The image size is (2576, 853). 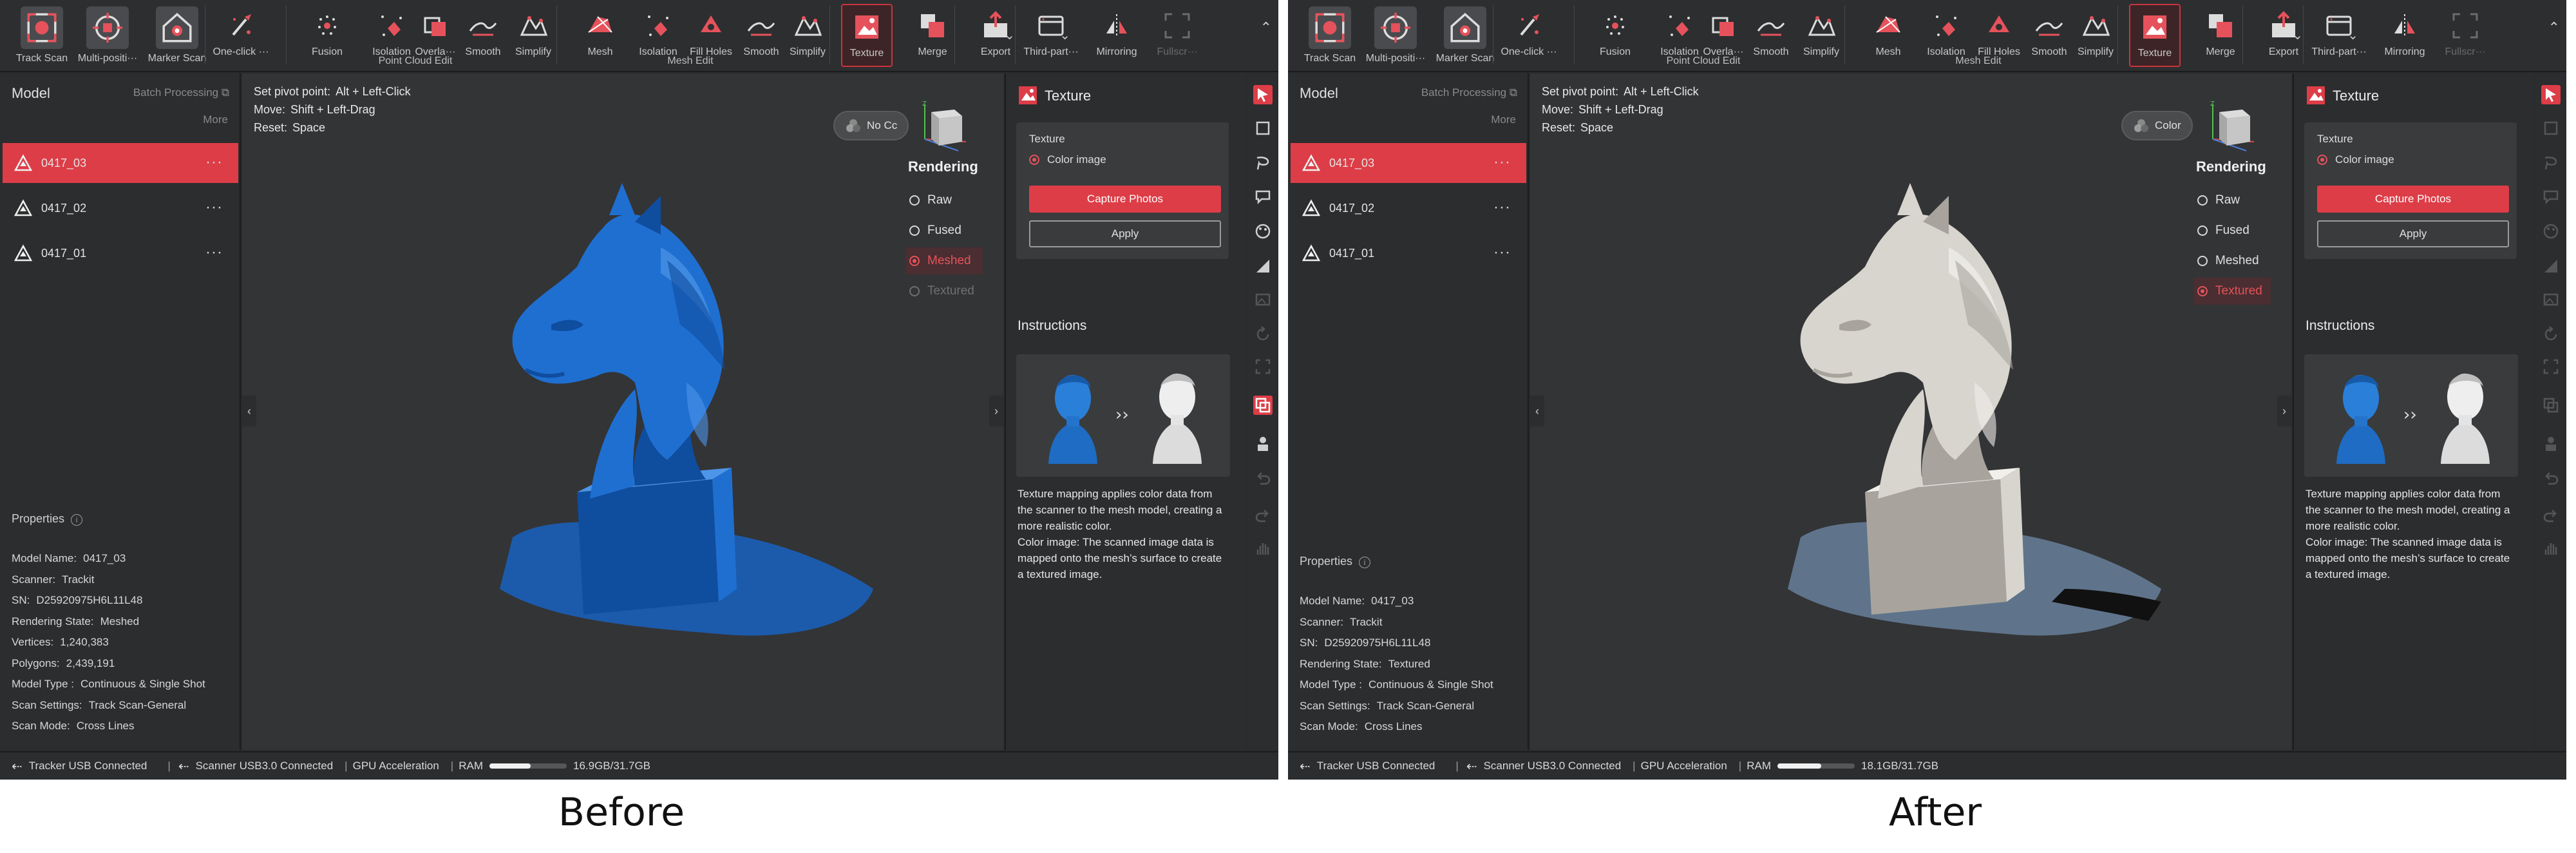 I want to click on undo-icon, so click(x=1263, y=478).